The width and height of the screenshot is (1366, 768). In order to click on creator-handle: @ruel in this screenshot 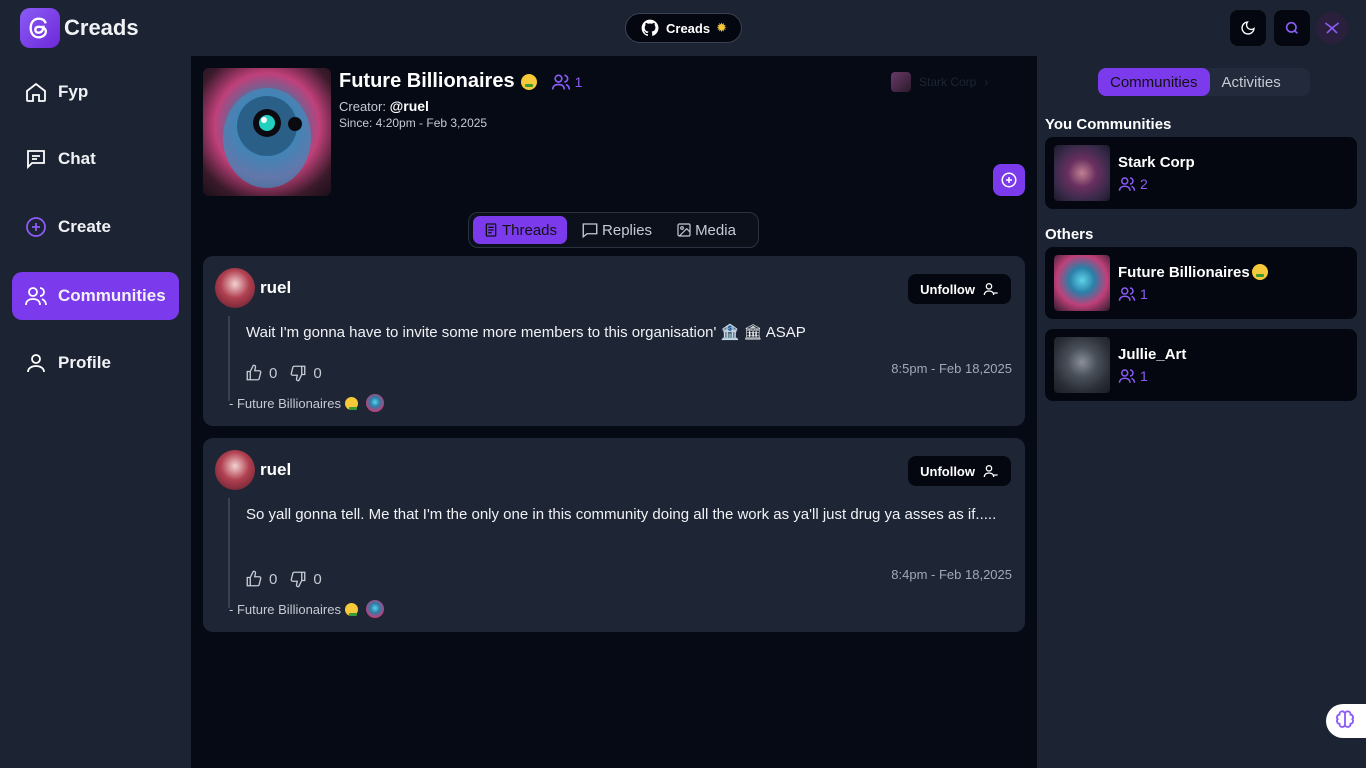, I will do `click(409, 106)`.